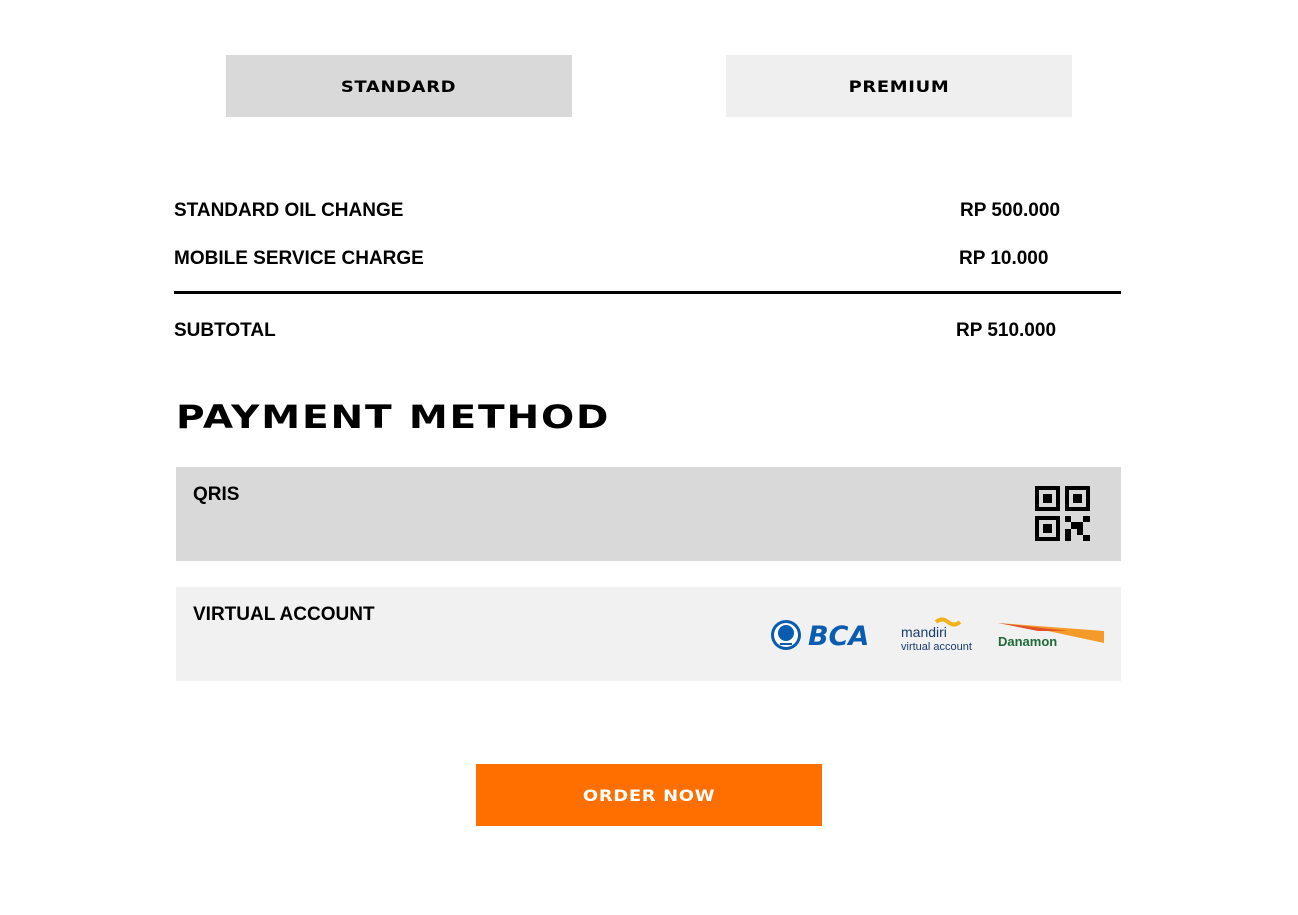 This screenshot has width=1298, height=915. What do you see at coordinates (936, 647) in the screenshot?
I see `mandiri-logo-subtext: virtual account` at bounding box center [936, 647].